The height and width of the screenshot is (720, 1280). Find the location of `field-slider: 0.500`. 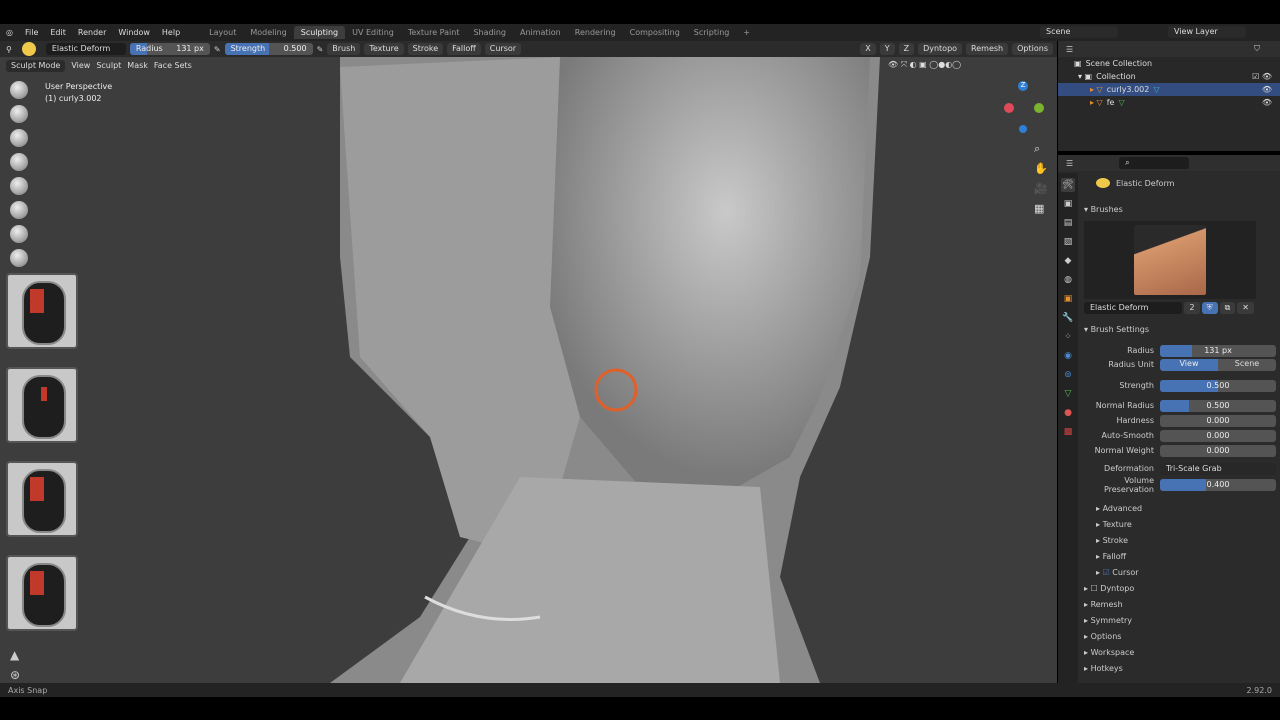

field-slider: 0.500 is located at coordinates (1218, 405).